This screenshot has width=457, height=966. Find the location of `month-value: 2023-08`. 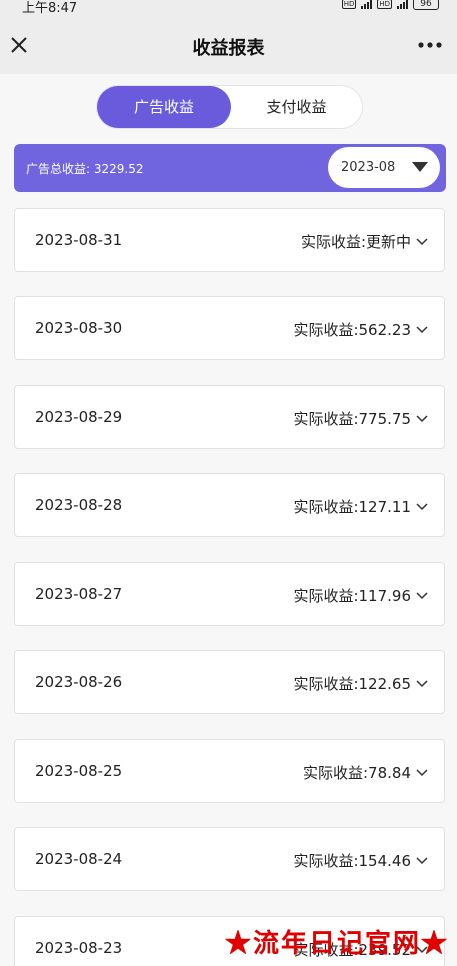

month-value: 2023-08 is located at coordinates (368, 167).